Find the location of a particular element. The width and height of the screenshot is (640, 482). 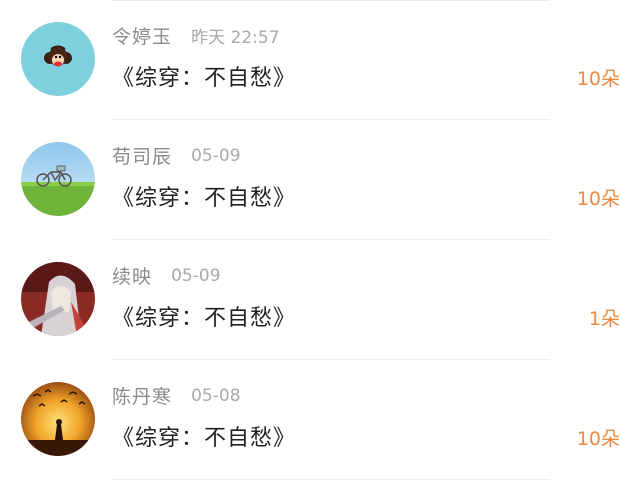

sunset-birds-icon is located at coordinates (58, 419).